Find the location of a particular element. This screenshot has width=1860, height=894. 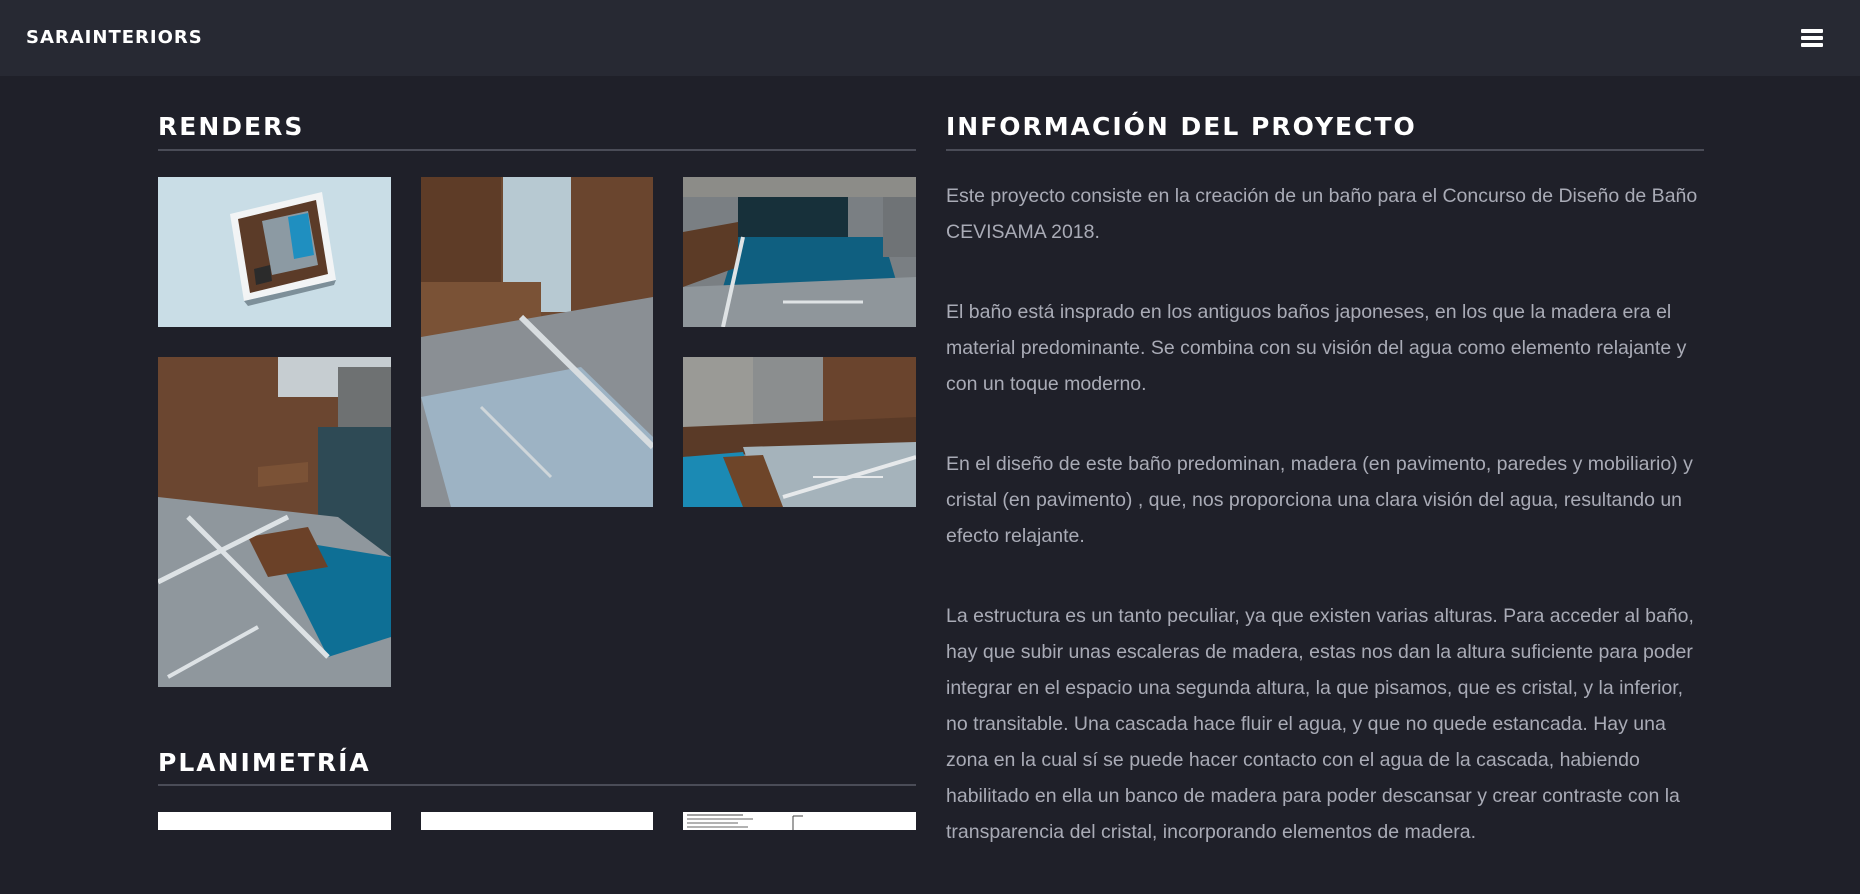

render-stairs-waterfall-image is located at coordinates (274, 522).